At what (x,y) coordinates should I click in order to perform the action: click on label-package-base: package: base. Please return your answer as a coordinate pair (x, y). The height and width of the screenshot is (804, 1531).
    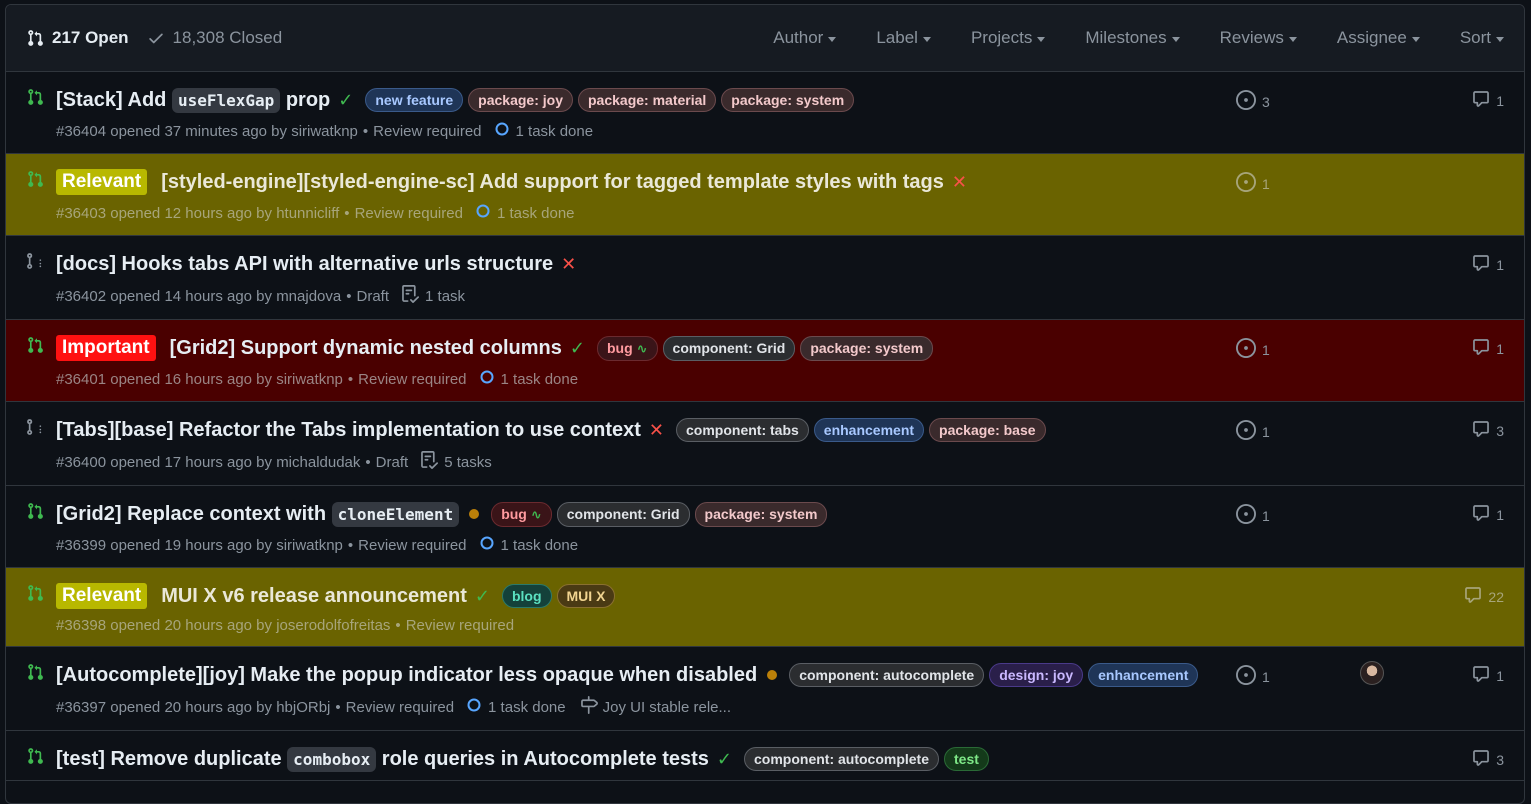
    Looking at the image, I should click on (987, 430).